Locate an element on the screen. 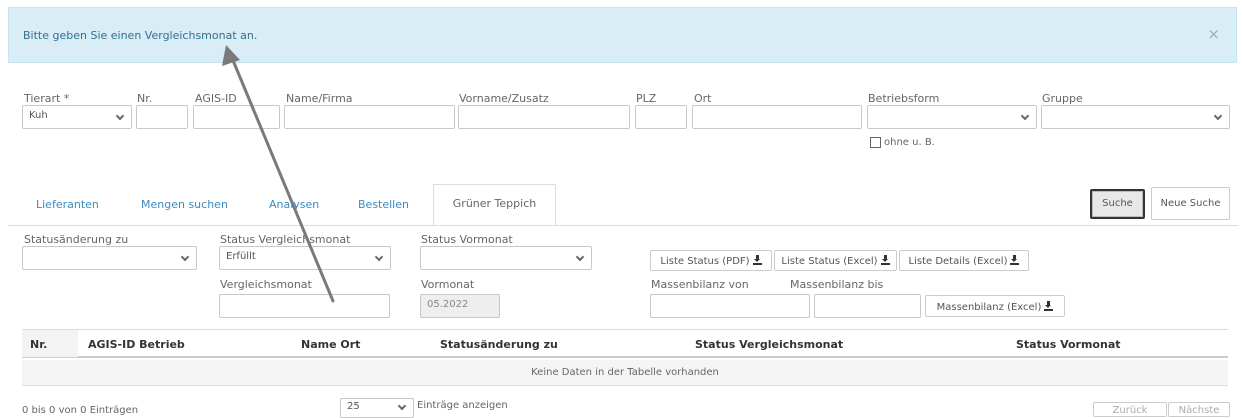 This screenshot has height=418, width=1242. column-nr: Nr. is located at coordinates (38, 344).